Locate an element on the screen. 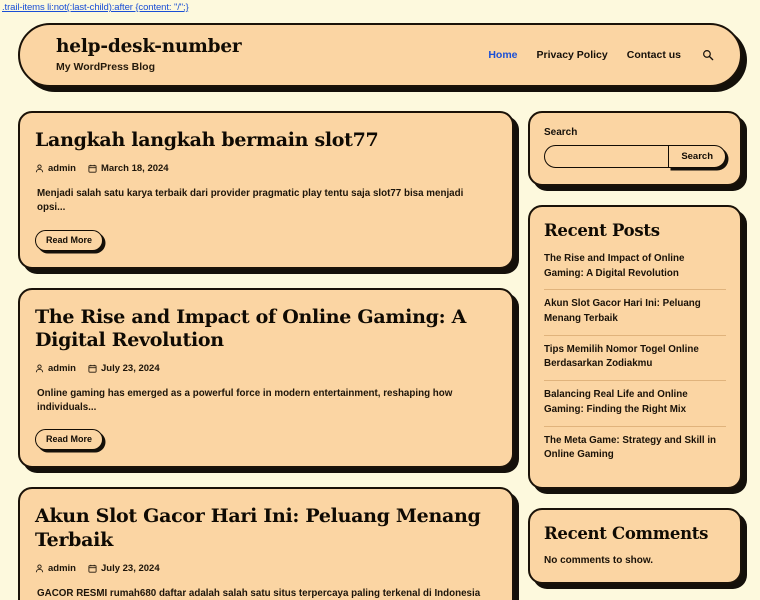 Image resolution: width=760 pixels, height=600 pixels. search-form: Search is located at coordinates (635, 156).